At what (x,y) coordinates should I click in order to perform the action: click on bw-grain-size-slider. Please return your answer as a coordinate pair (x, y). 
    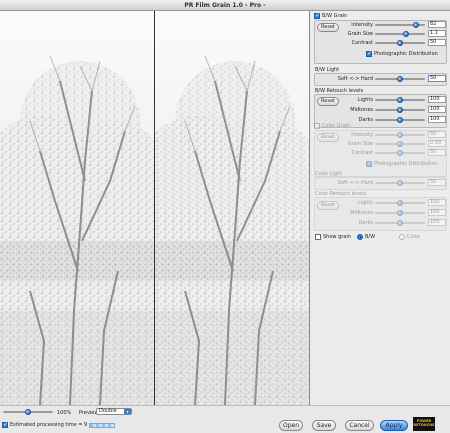
    Looking at the image, I should click on (400, 34).